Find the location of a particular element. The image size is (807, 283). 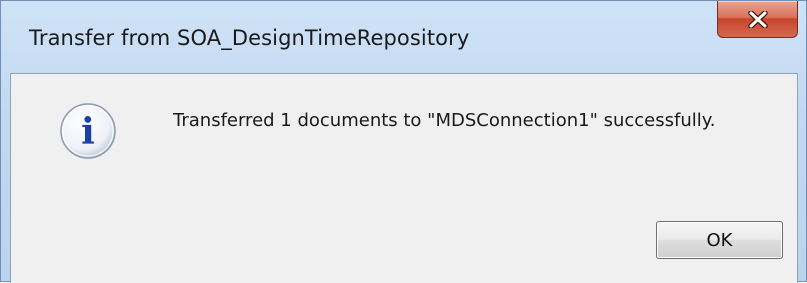

info-glyph: i is located at coordinates (88, 132).